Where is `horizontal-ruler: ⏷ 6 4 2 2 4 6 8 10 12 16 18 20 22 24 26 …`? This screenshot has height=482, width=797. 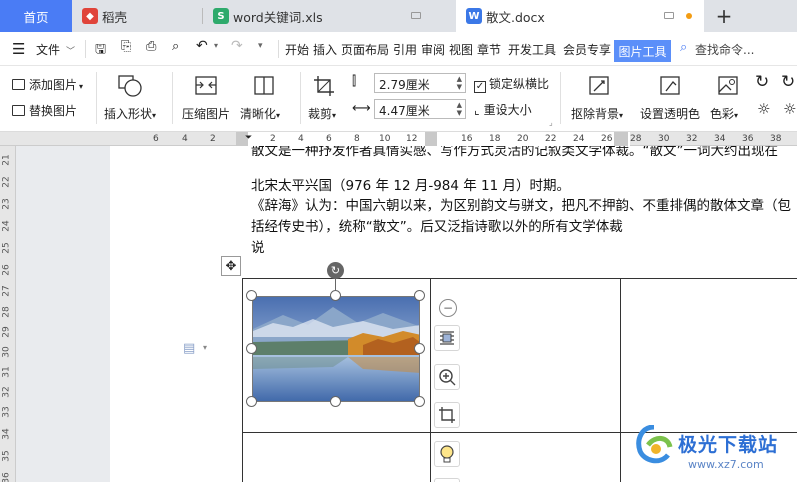 horizontal-ruler: ⏷ 6 4 2 2 4 6 8 10 12 16 18 20 22 24 26 … is located at coordinates (398, 139).